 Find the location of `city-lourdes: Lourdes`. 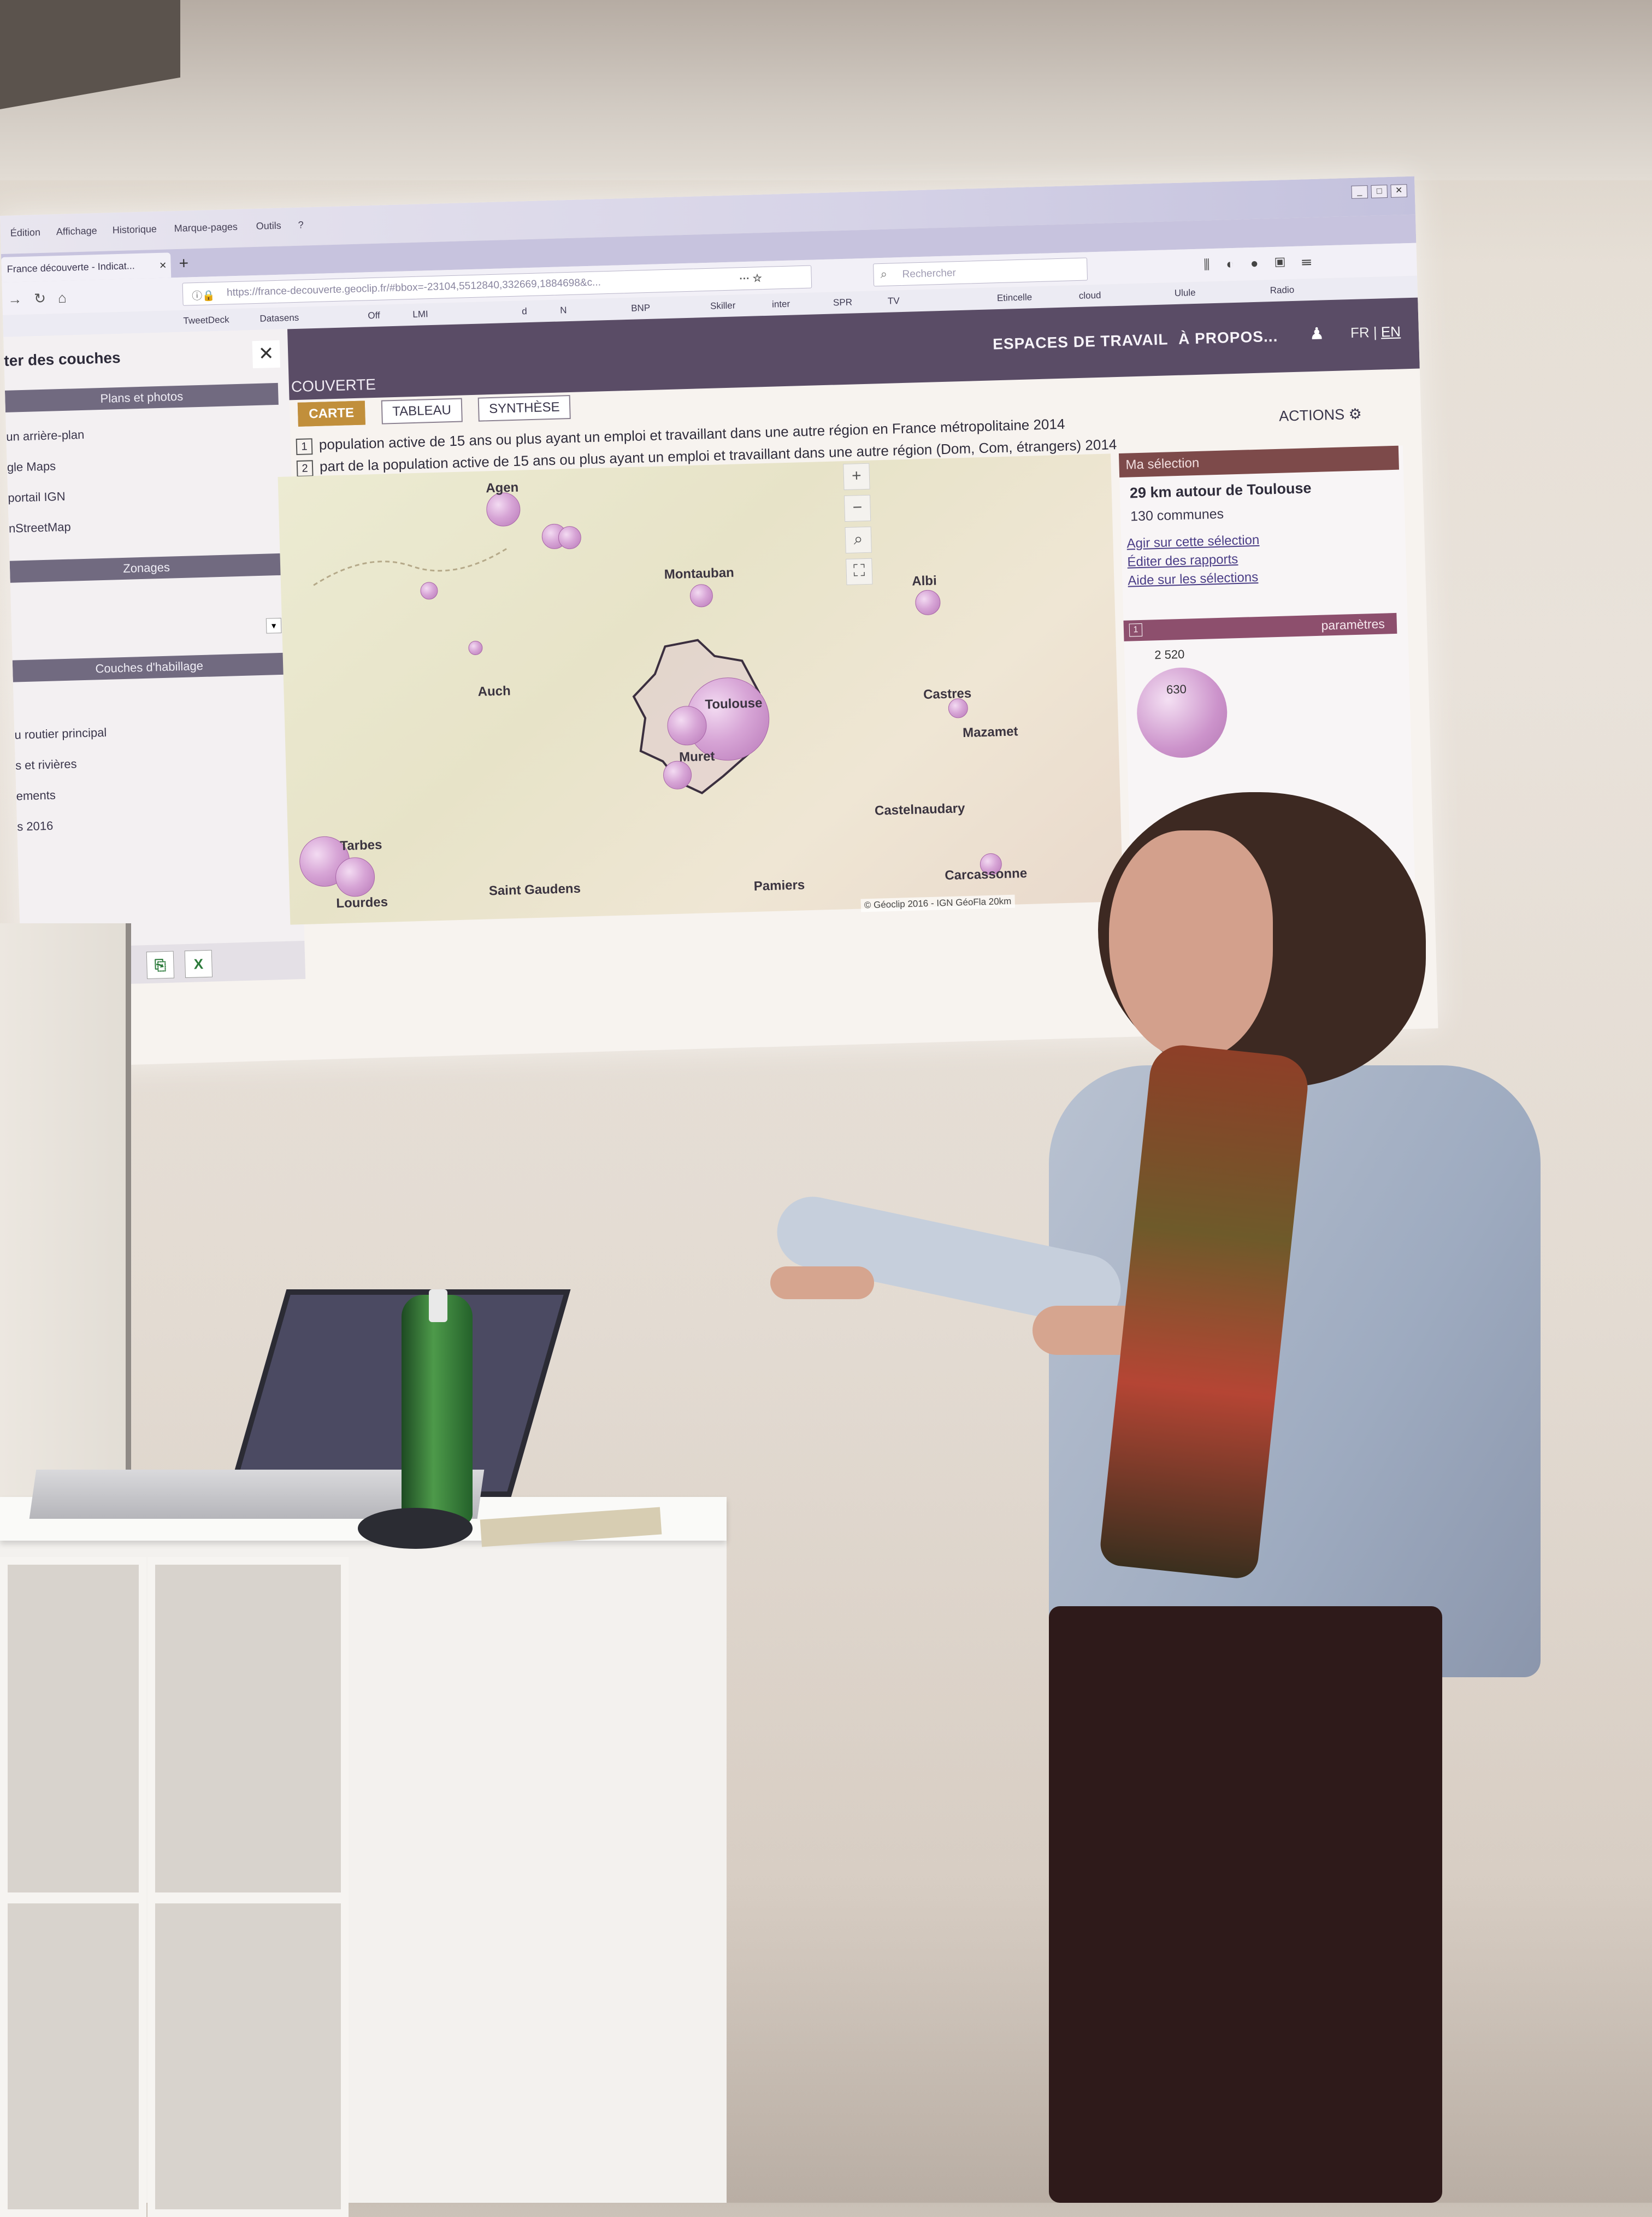

city-lourdes: Lourdes is located at coordinates (362, 902).